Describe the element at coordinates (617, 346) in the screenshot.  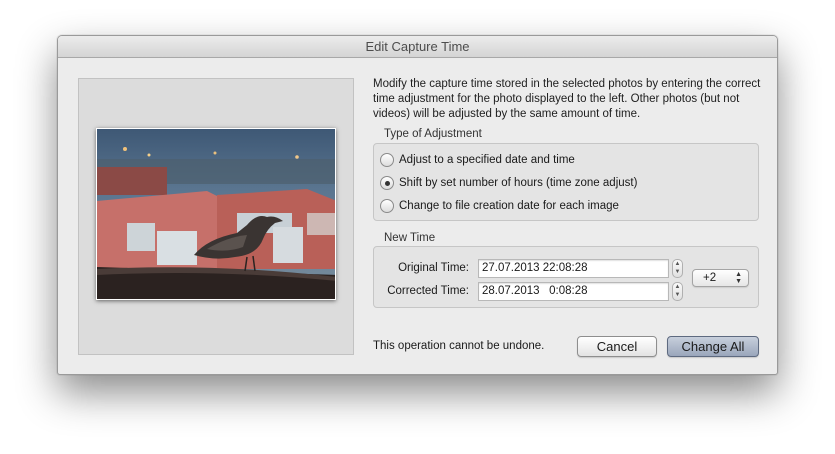
I see `cancel-button: Cancel` at that location.